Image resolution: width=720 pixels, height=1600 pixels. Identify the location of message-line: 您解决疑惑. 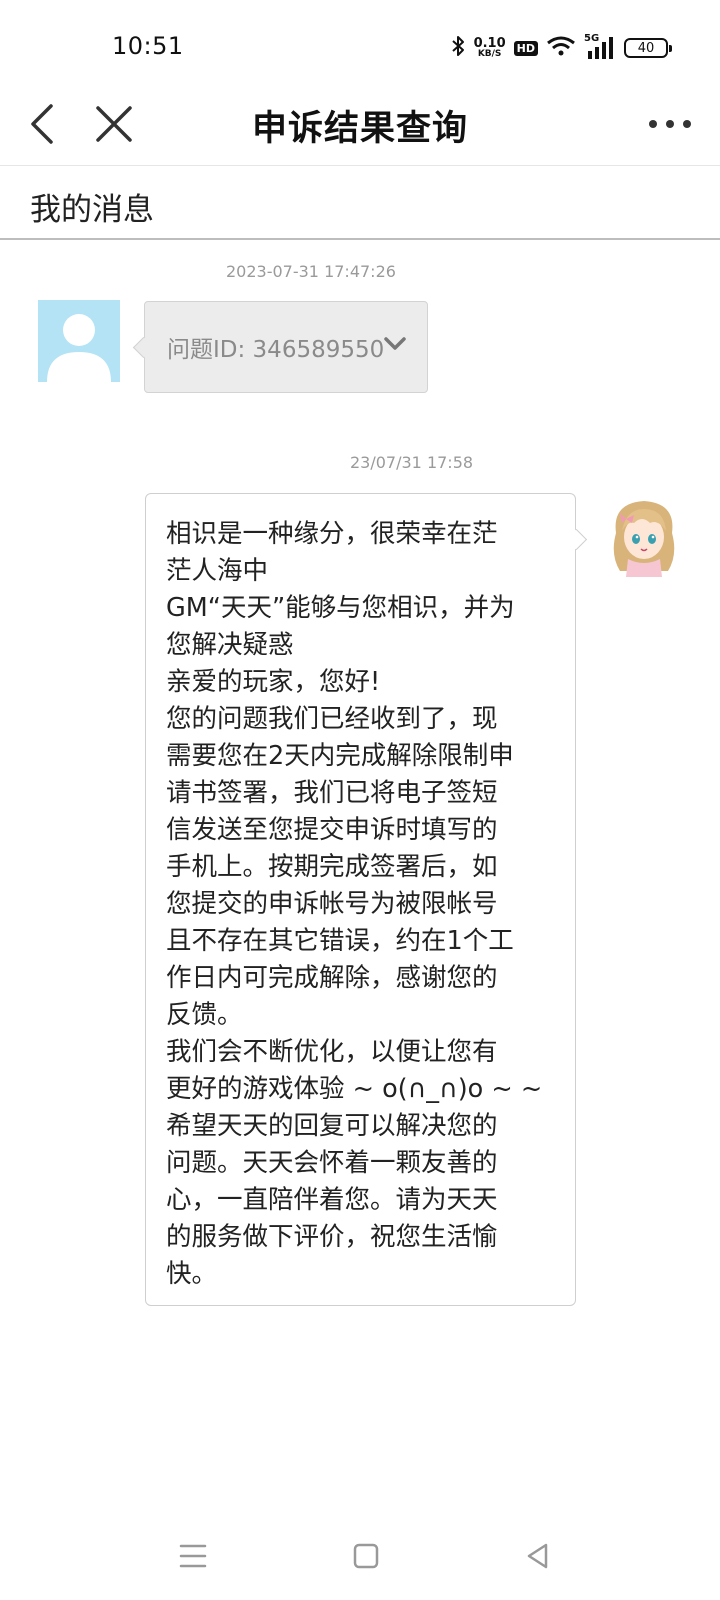
(230, 645).